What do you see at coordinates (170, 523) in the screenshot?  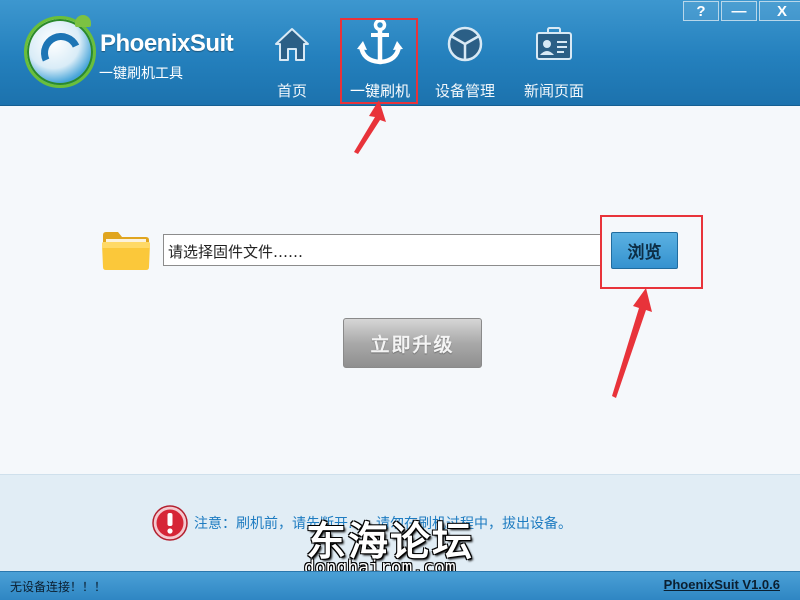 I see `warning-icon` at bounding box center [170, 523].